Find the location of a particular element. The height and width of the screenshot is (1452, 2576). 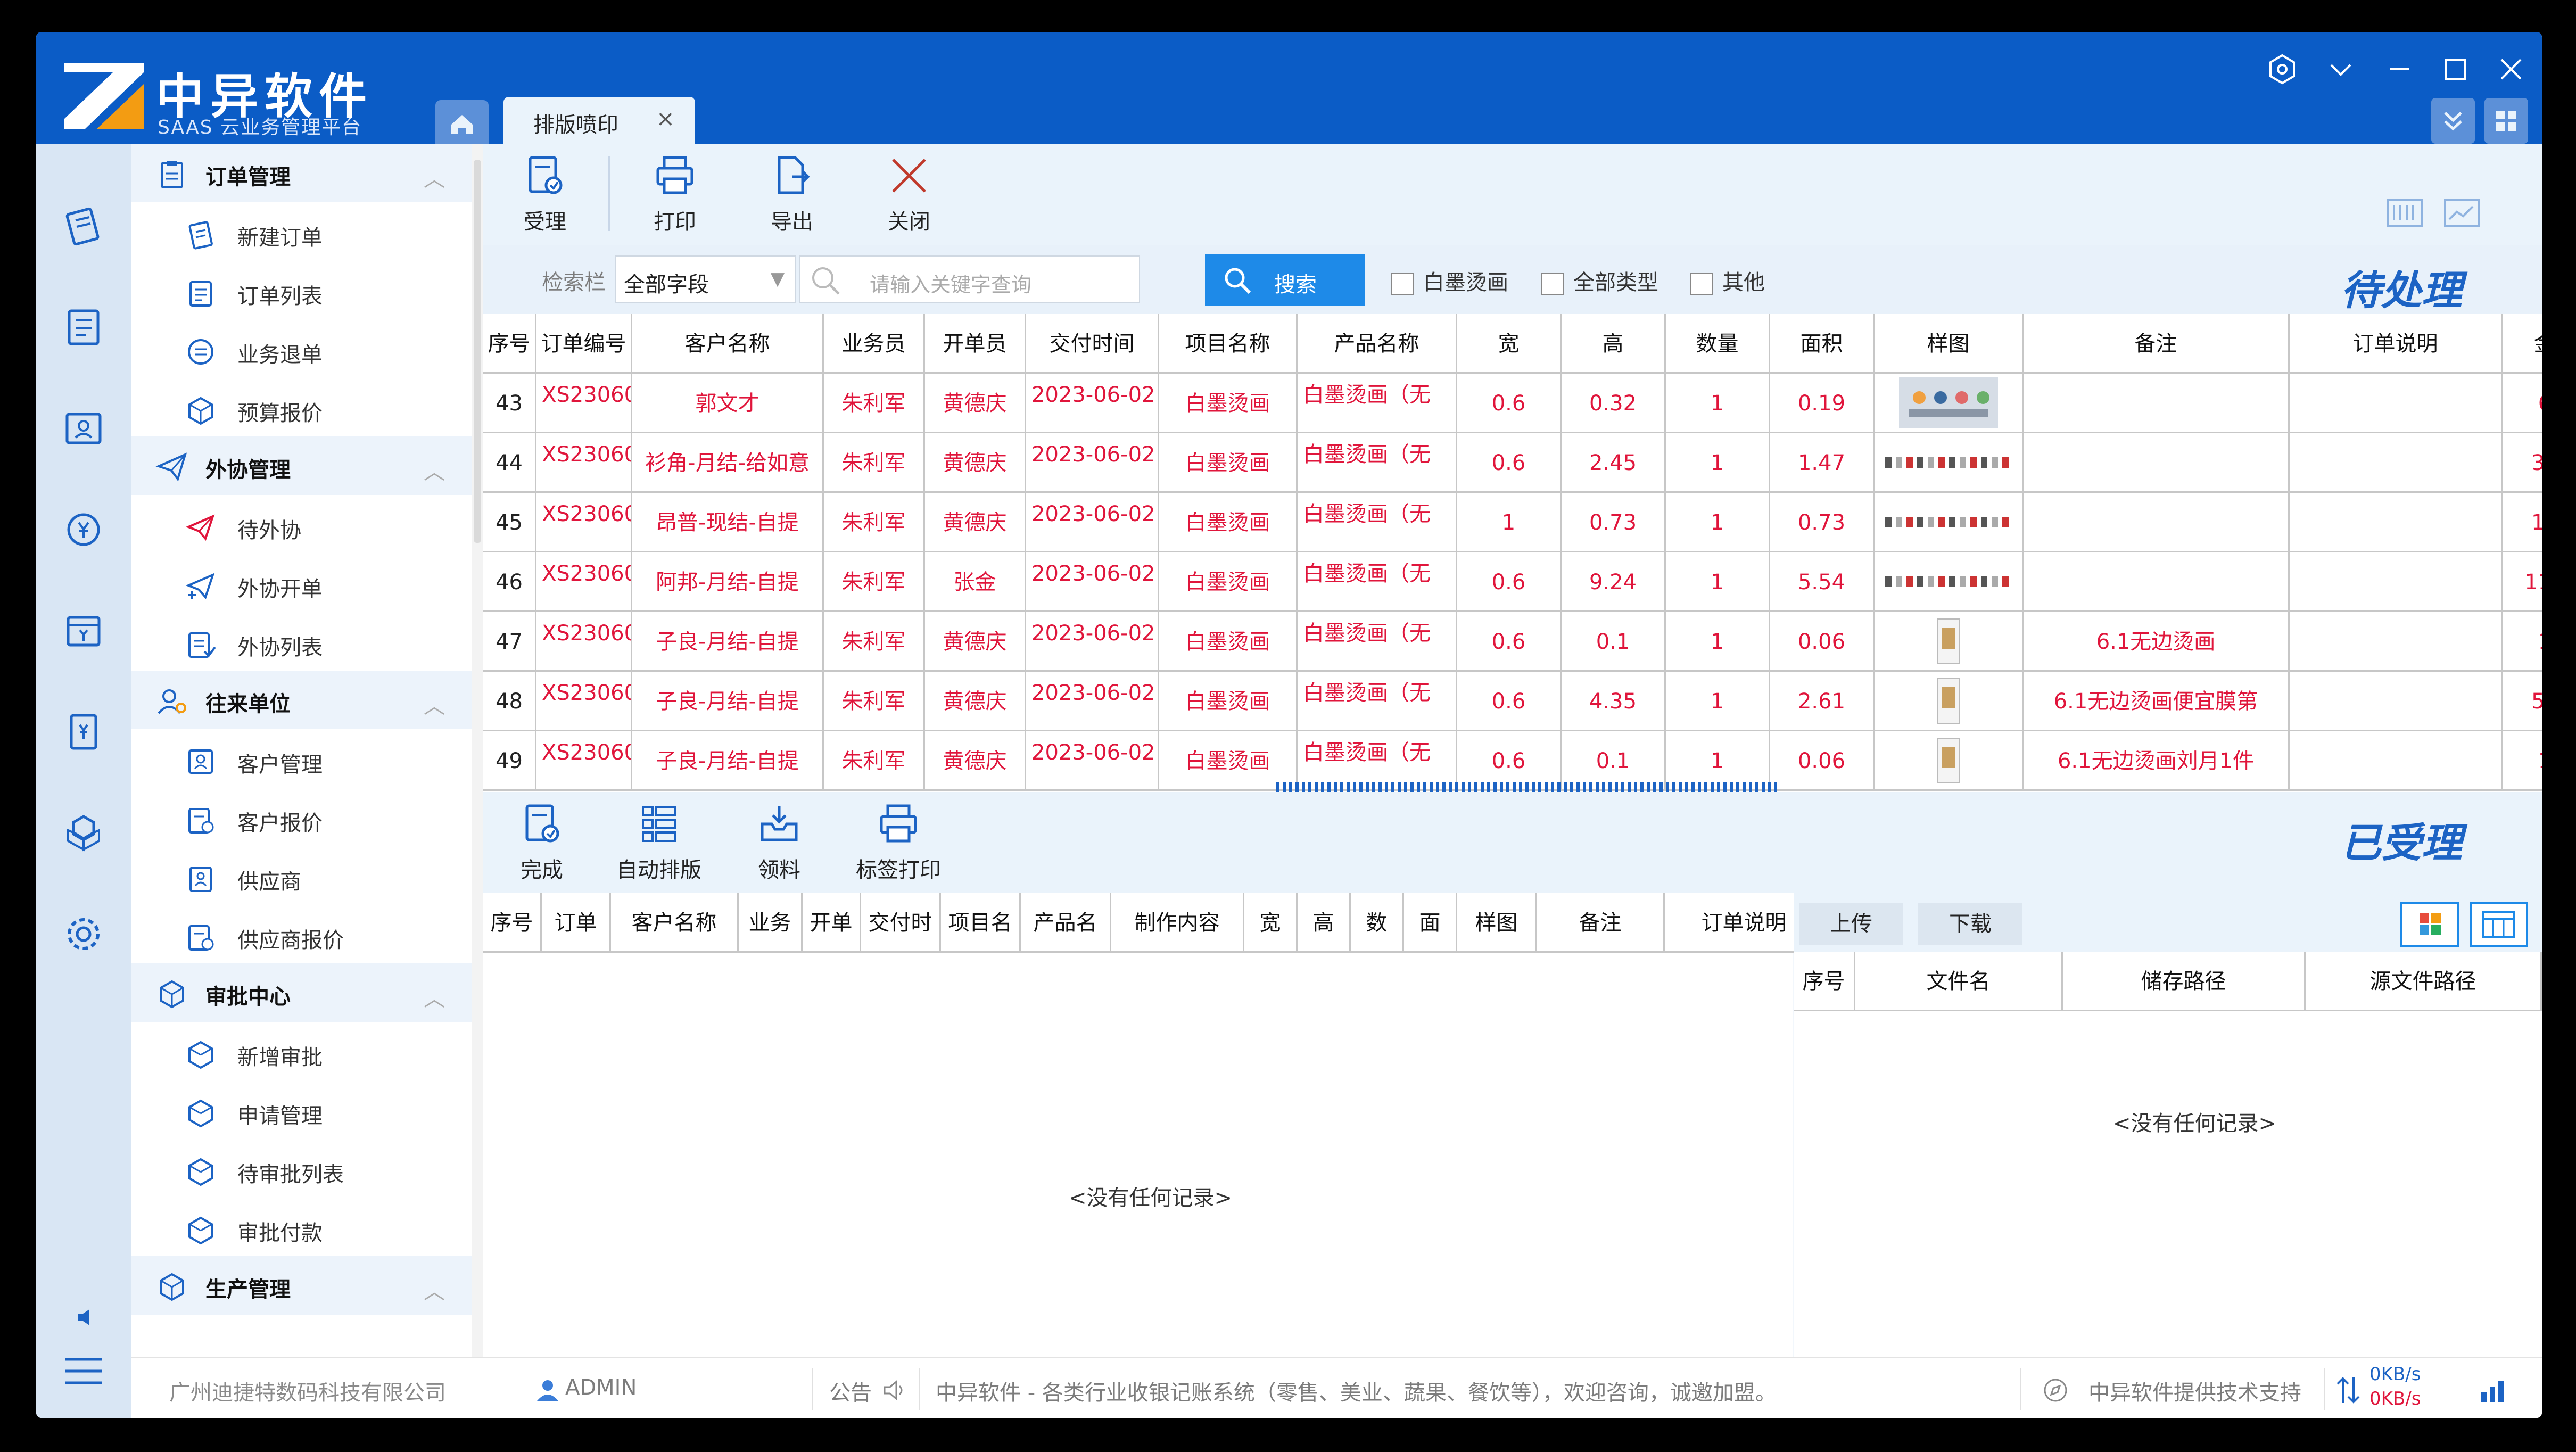

nav-item-supplier-quote: 供应商报价 is located at coordinates (301, 934).